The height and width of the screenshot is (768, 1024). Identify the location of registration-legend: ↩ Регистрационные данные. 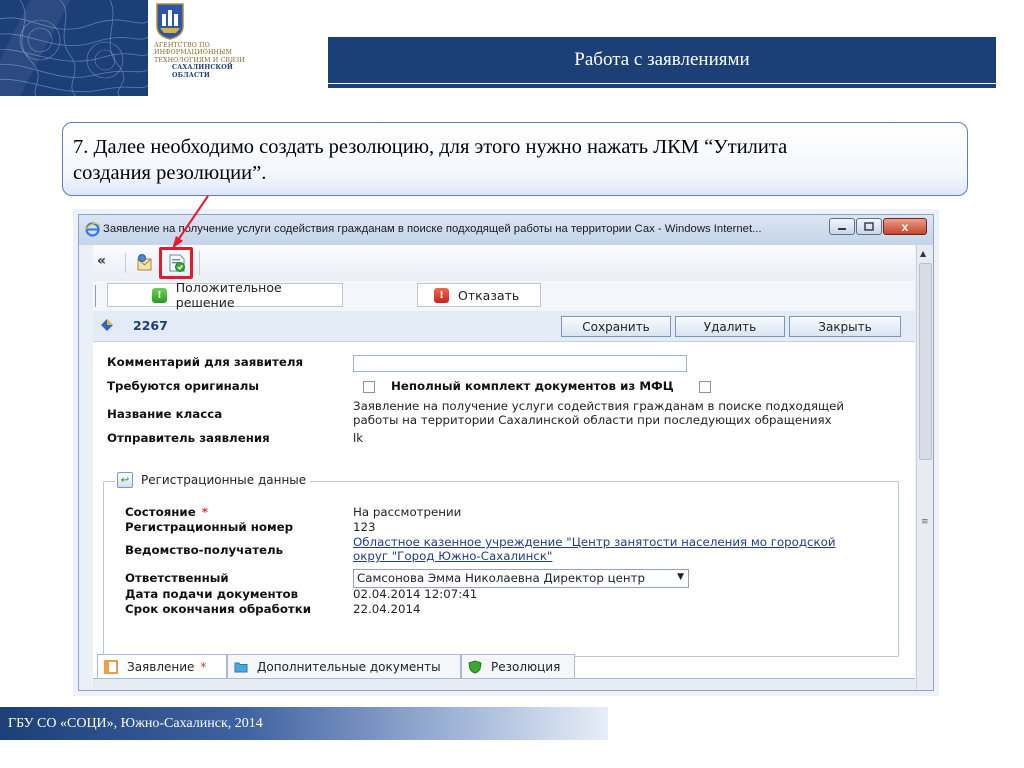
(213, 480).